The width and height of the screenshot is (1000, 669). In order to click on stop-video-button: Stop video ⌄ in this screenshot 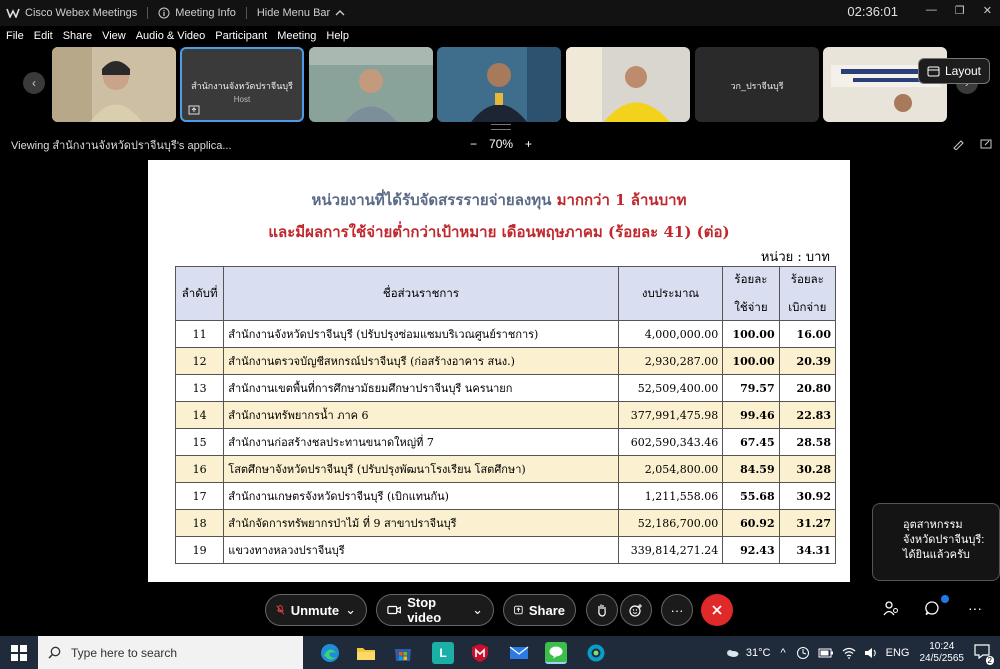, I will do `click(435, 610)`.